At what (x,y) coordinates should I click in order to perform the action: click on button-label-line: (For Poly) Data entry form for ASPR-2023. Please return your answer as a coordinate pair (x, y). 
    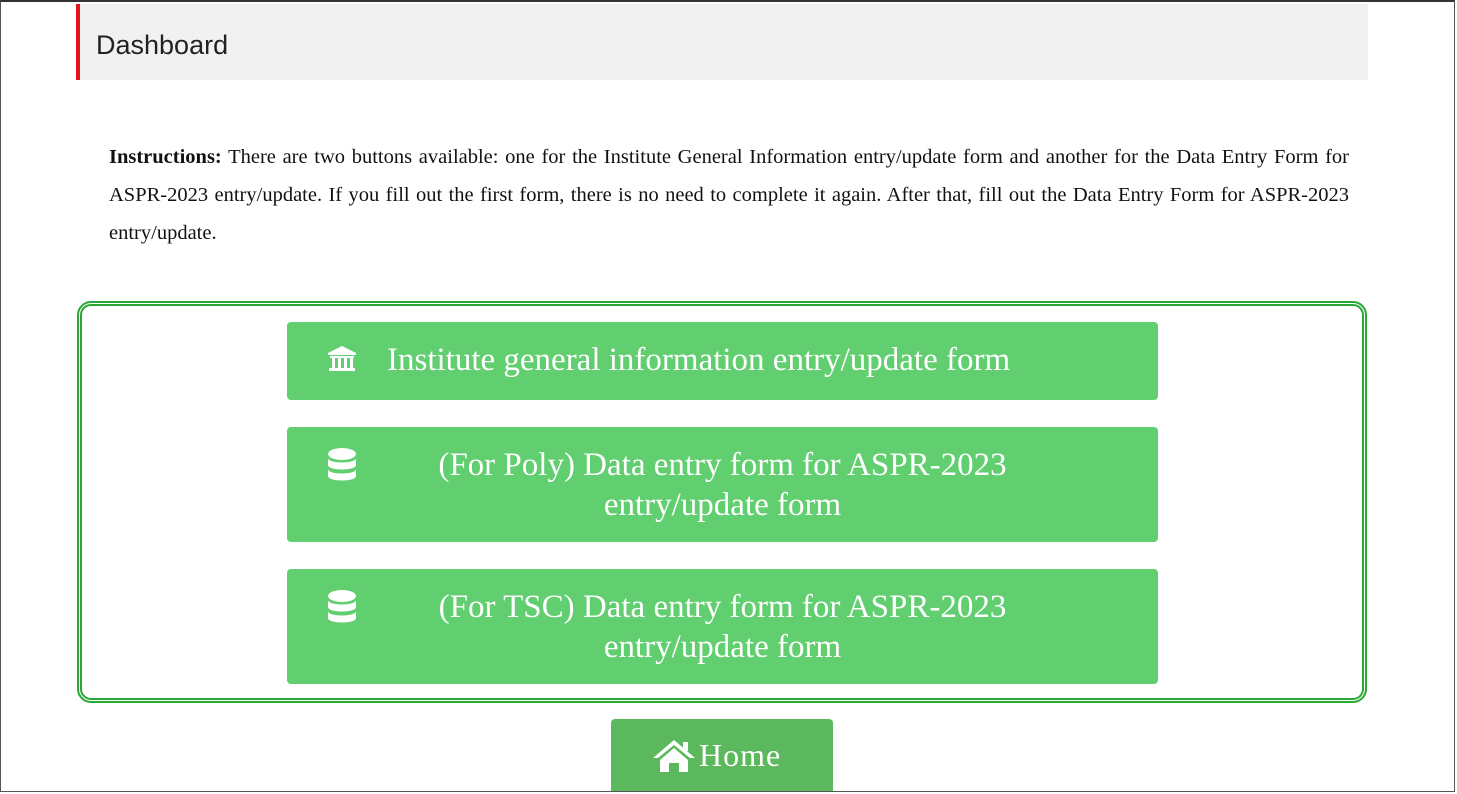
    Looking at the image, I should click on (722, 465).